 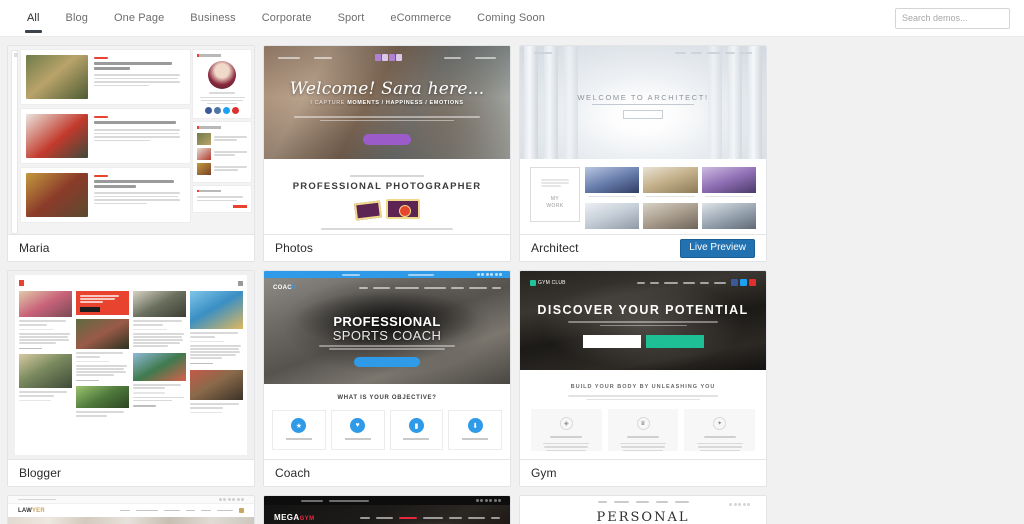 I want to click on photo-stack-icon, so click(x=367, y=210).